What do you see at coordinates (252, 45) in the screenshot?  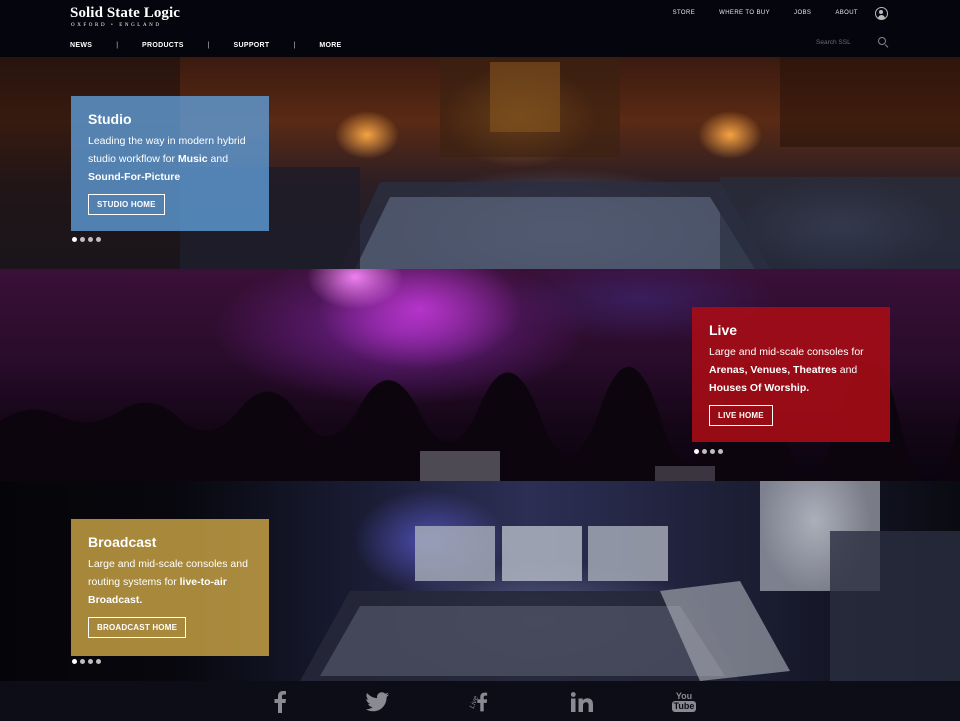 I see `nav-support: SUPPORT` at bounding box center [252, 45].